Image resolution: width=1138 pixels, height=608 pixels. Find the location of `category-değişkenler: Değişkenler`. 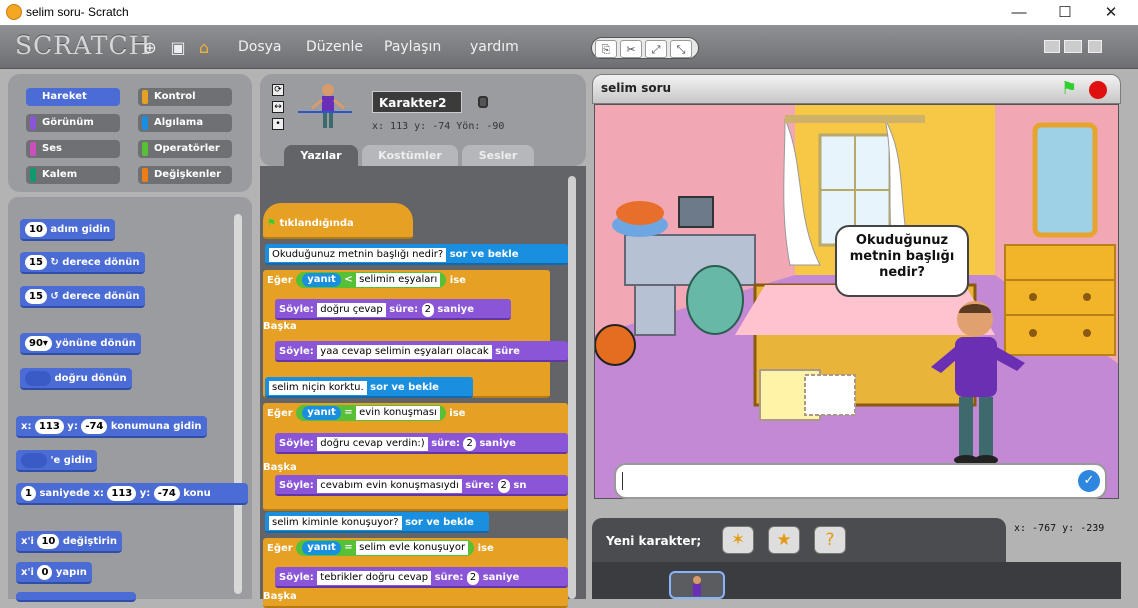

category-değişkenler: Değişkenler is located at coordinates (185, 175).